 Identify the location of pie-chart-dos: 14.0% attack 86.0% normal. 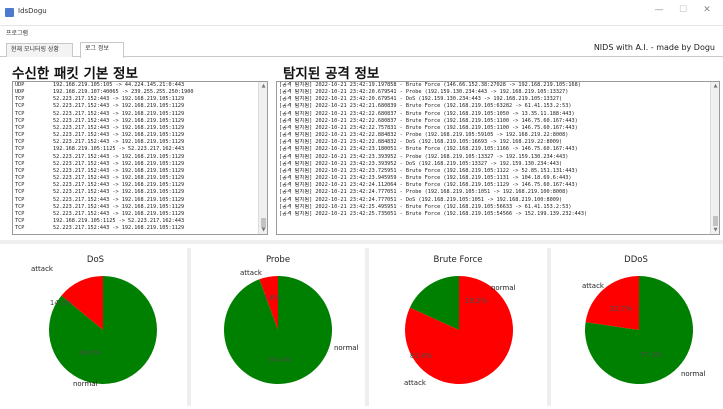
(94, 326).